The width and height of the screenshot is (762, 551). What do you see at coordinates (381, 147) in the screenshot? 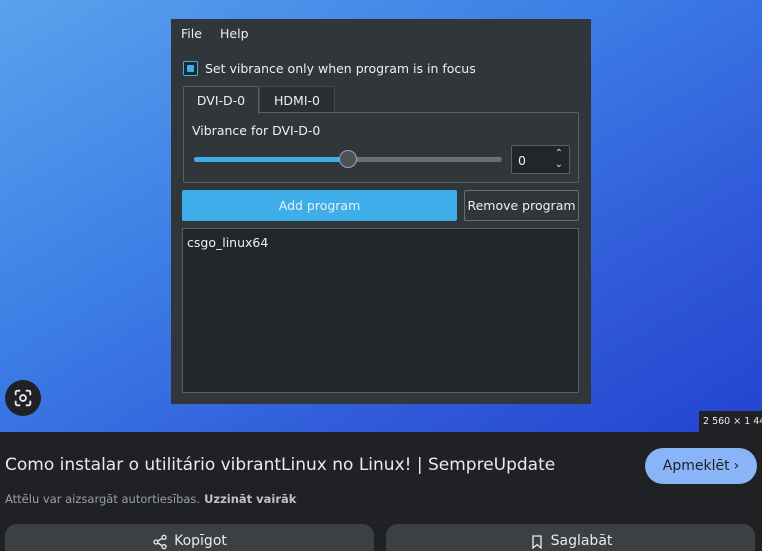
I see `vibrance-panel: Vibrance for DVI-D-0 0 ⌃ ⌄` at bounding box center [381, 147].